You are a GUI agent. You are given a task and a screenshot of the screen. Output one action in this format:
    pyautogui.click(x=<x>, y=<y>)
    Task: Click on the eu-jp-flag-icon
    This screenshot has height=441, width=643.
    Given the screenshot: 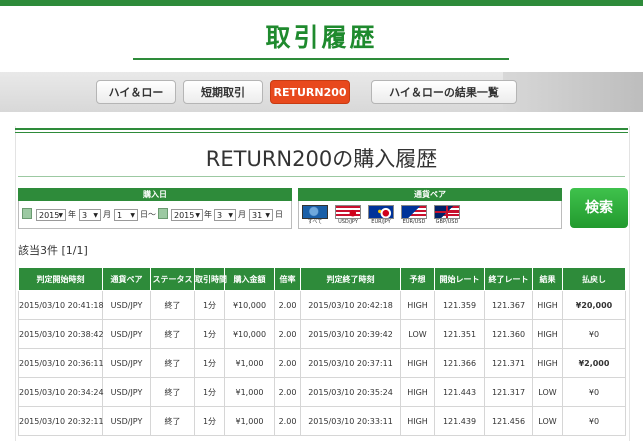 What is the action you would take?
    pyautogui.click(x=381, y=212)
    